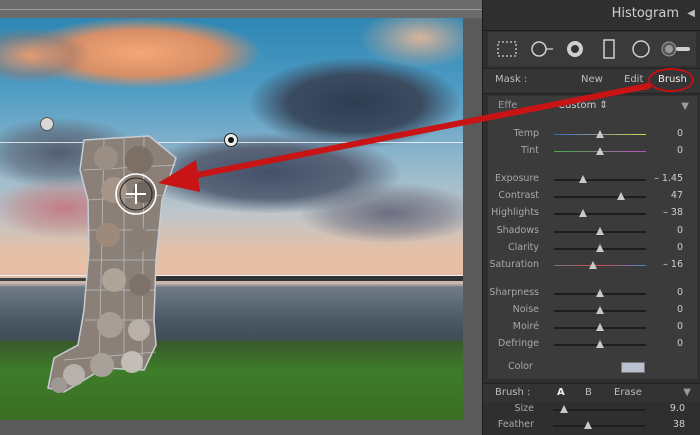  What do you see at coordinates (575, 49) in the screenshot?
I see `red-eye-icon` at bounding box center [575, 49].